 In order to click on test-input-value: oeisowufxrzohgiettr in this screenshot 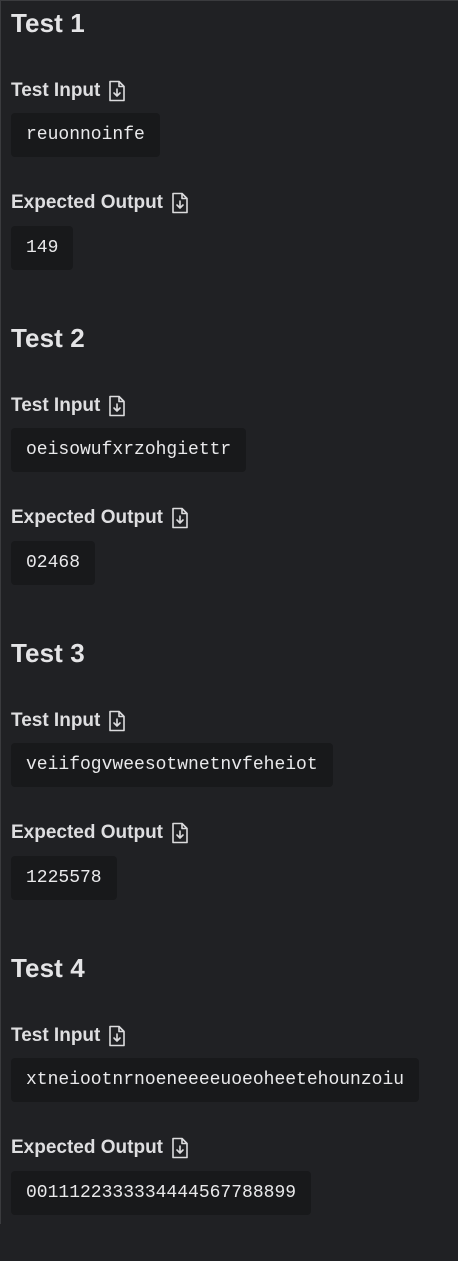, I will do `click(129, 450)`.